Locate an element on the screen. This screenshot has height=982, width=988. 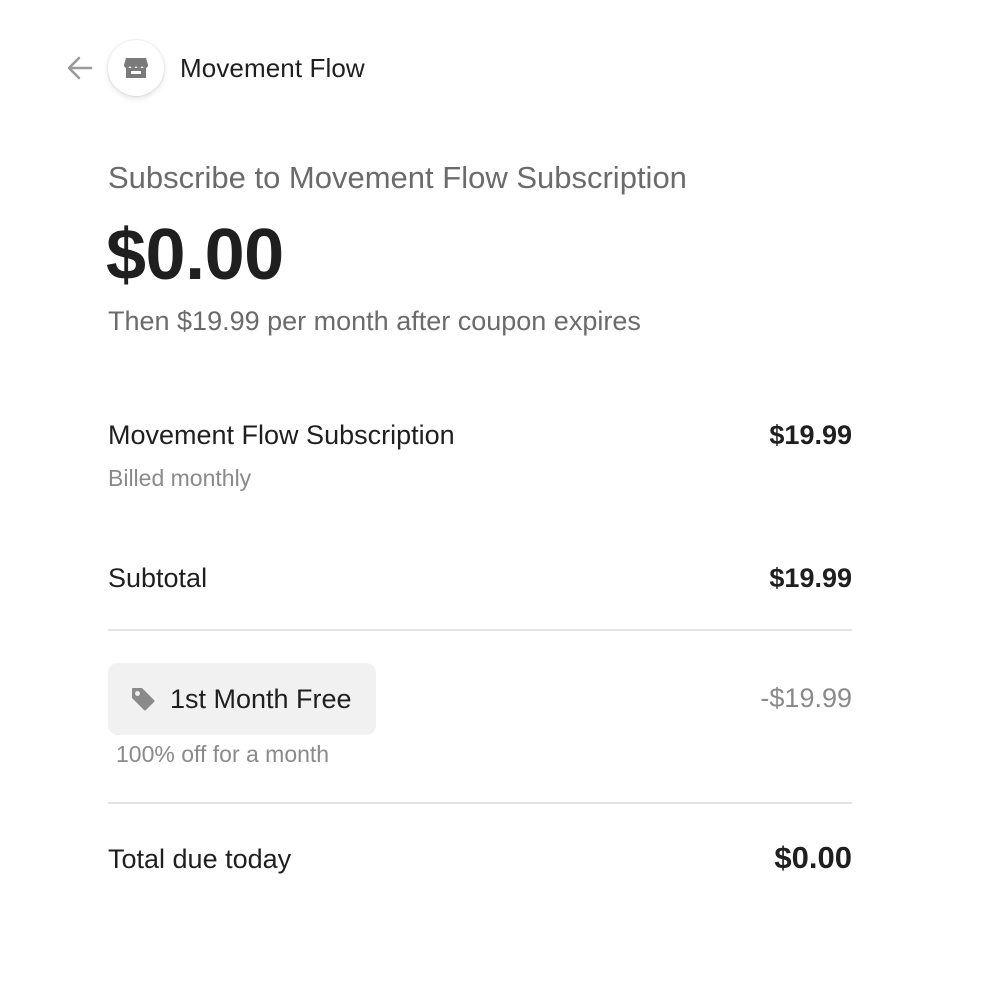
back-button is located at coordinates (80, 68).